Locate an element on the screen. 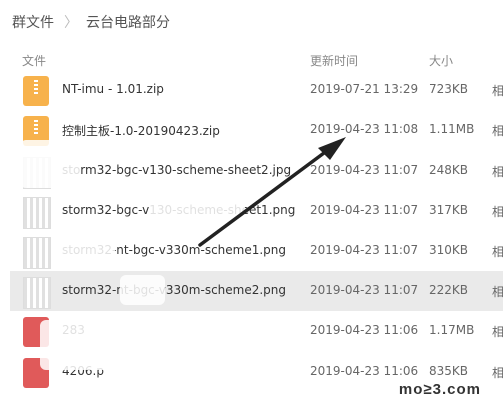 The image size is (503, 400). annotation-arrow is located at coordinates (272, 192).